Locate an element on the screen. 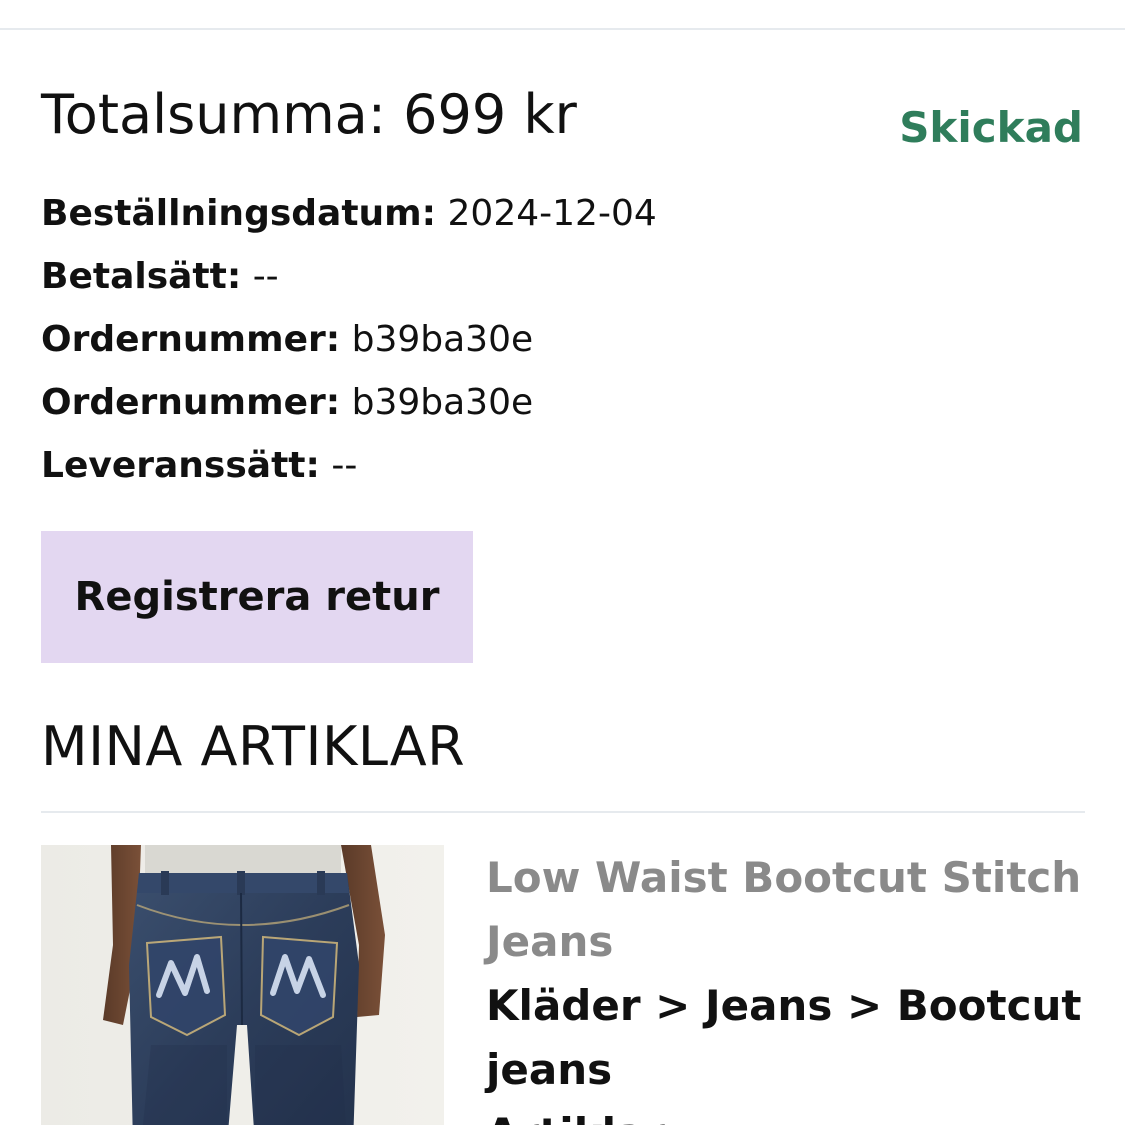  section-divider is located at coordinates (563, 812).